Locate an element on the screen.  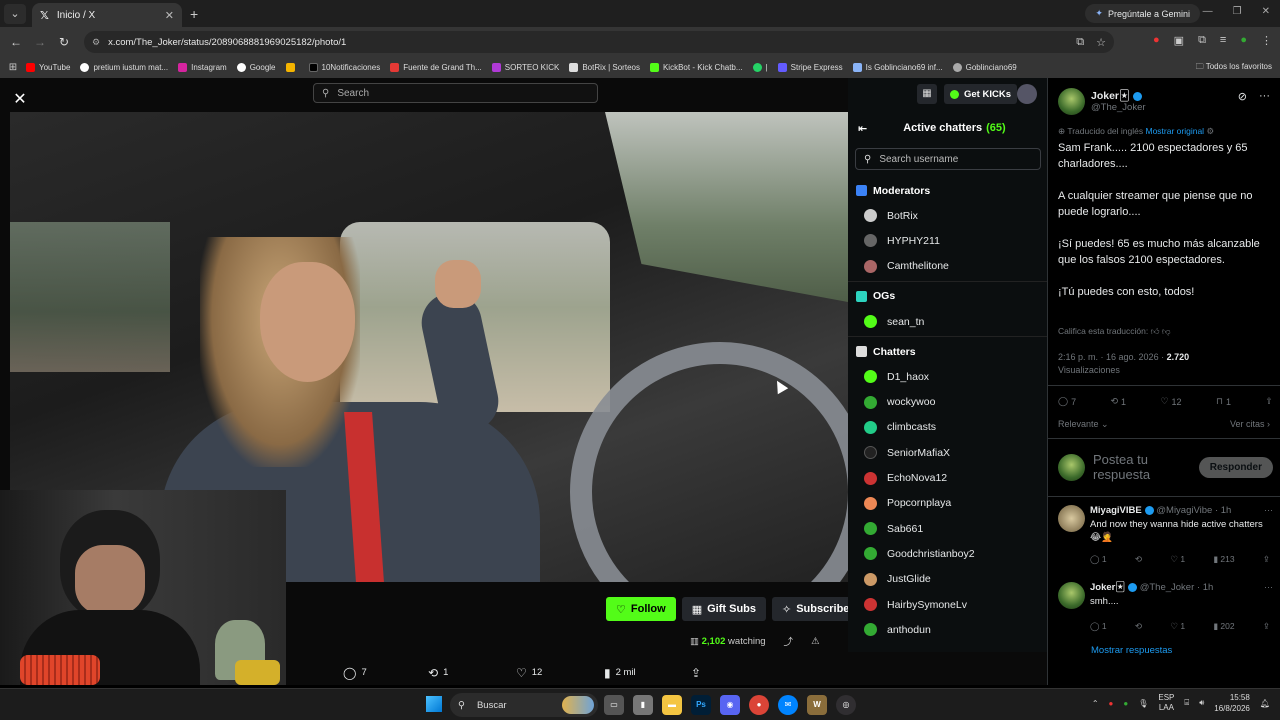
search-username-input: ⚲ Search username is located at coordinates (948, 159).